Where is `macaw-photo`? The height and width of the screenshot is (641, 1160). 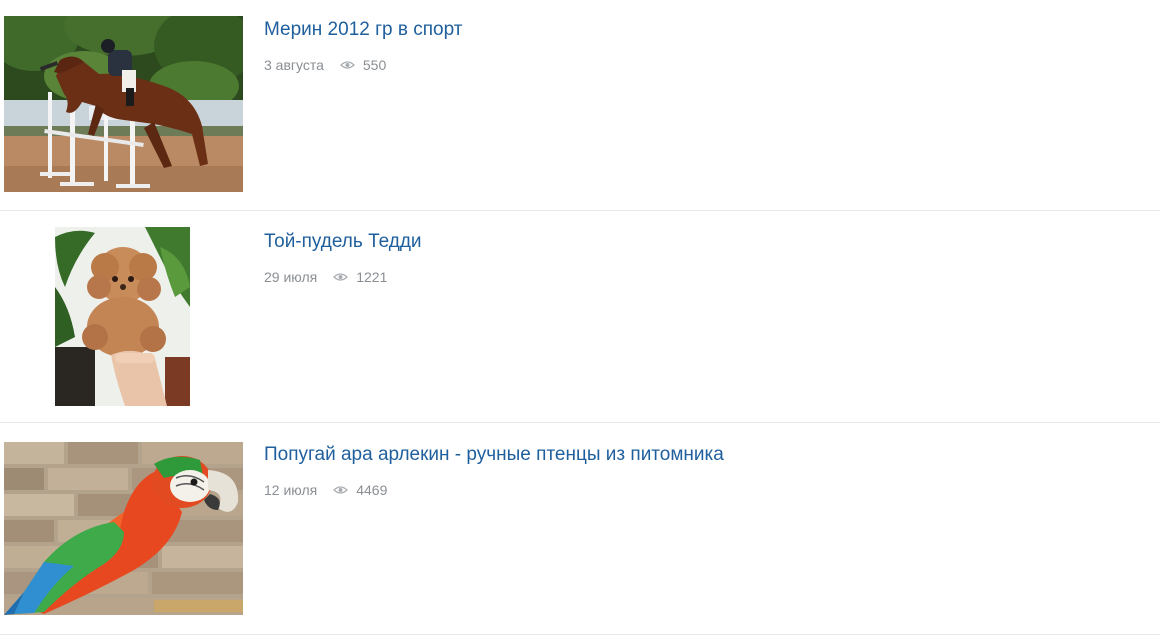
macaw-photo is located at coordinates (123, 528).